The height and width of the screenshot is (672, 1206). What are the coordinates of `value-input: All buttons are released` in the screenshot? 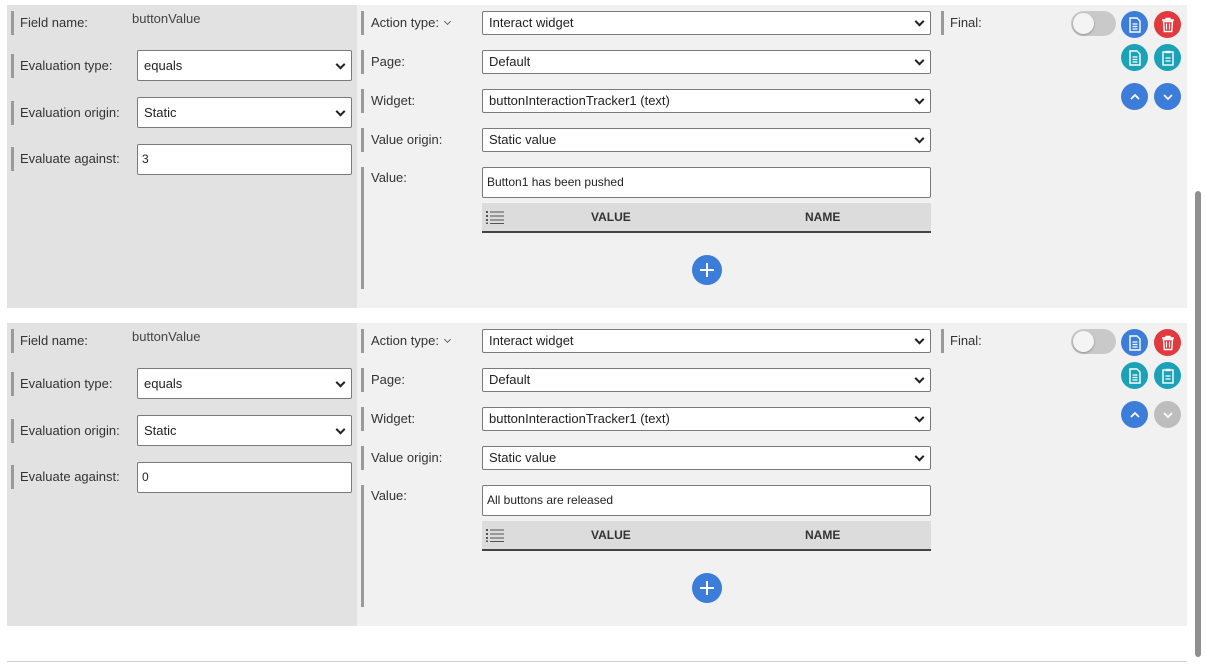 It's located at (706, 500).